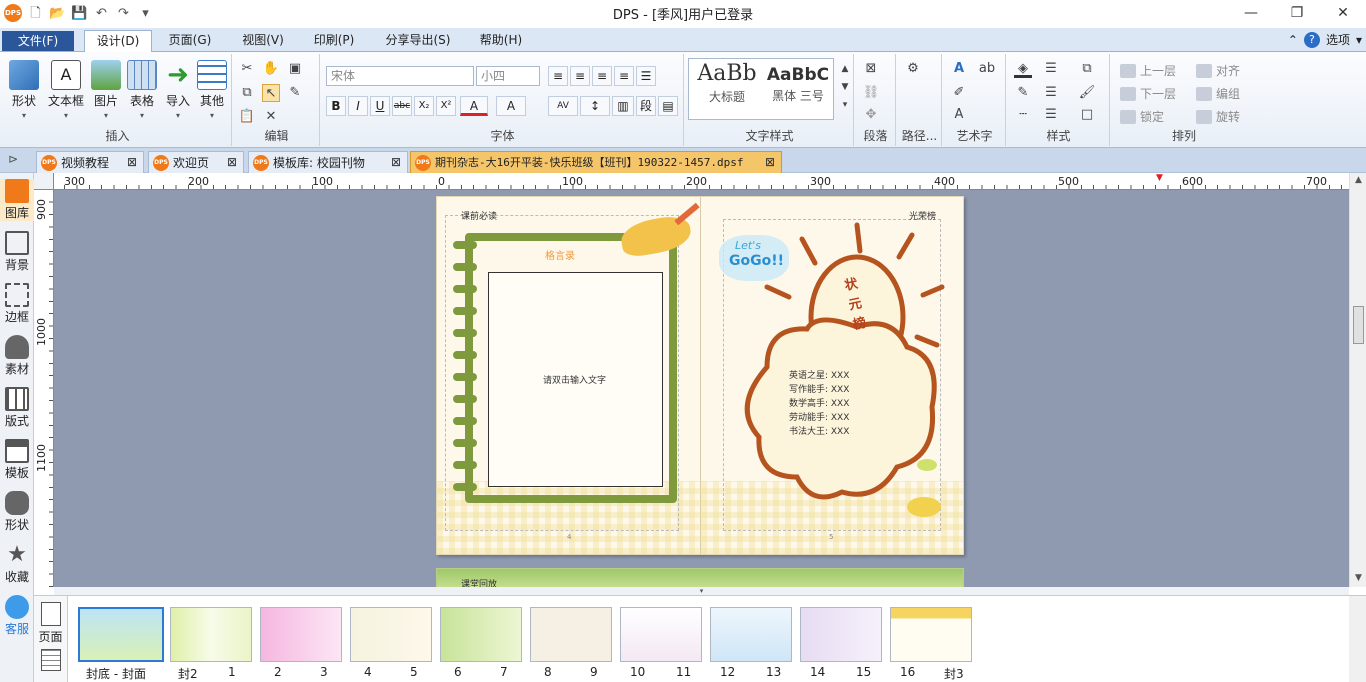  Describe the element at coordinates (959, 115) in the screenshot. I see `art-effect-icon: A` at that location.